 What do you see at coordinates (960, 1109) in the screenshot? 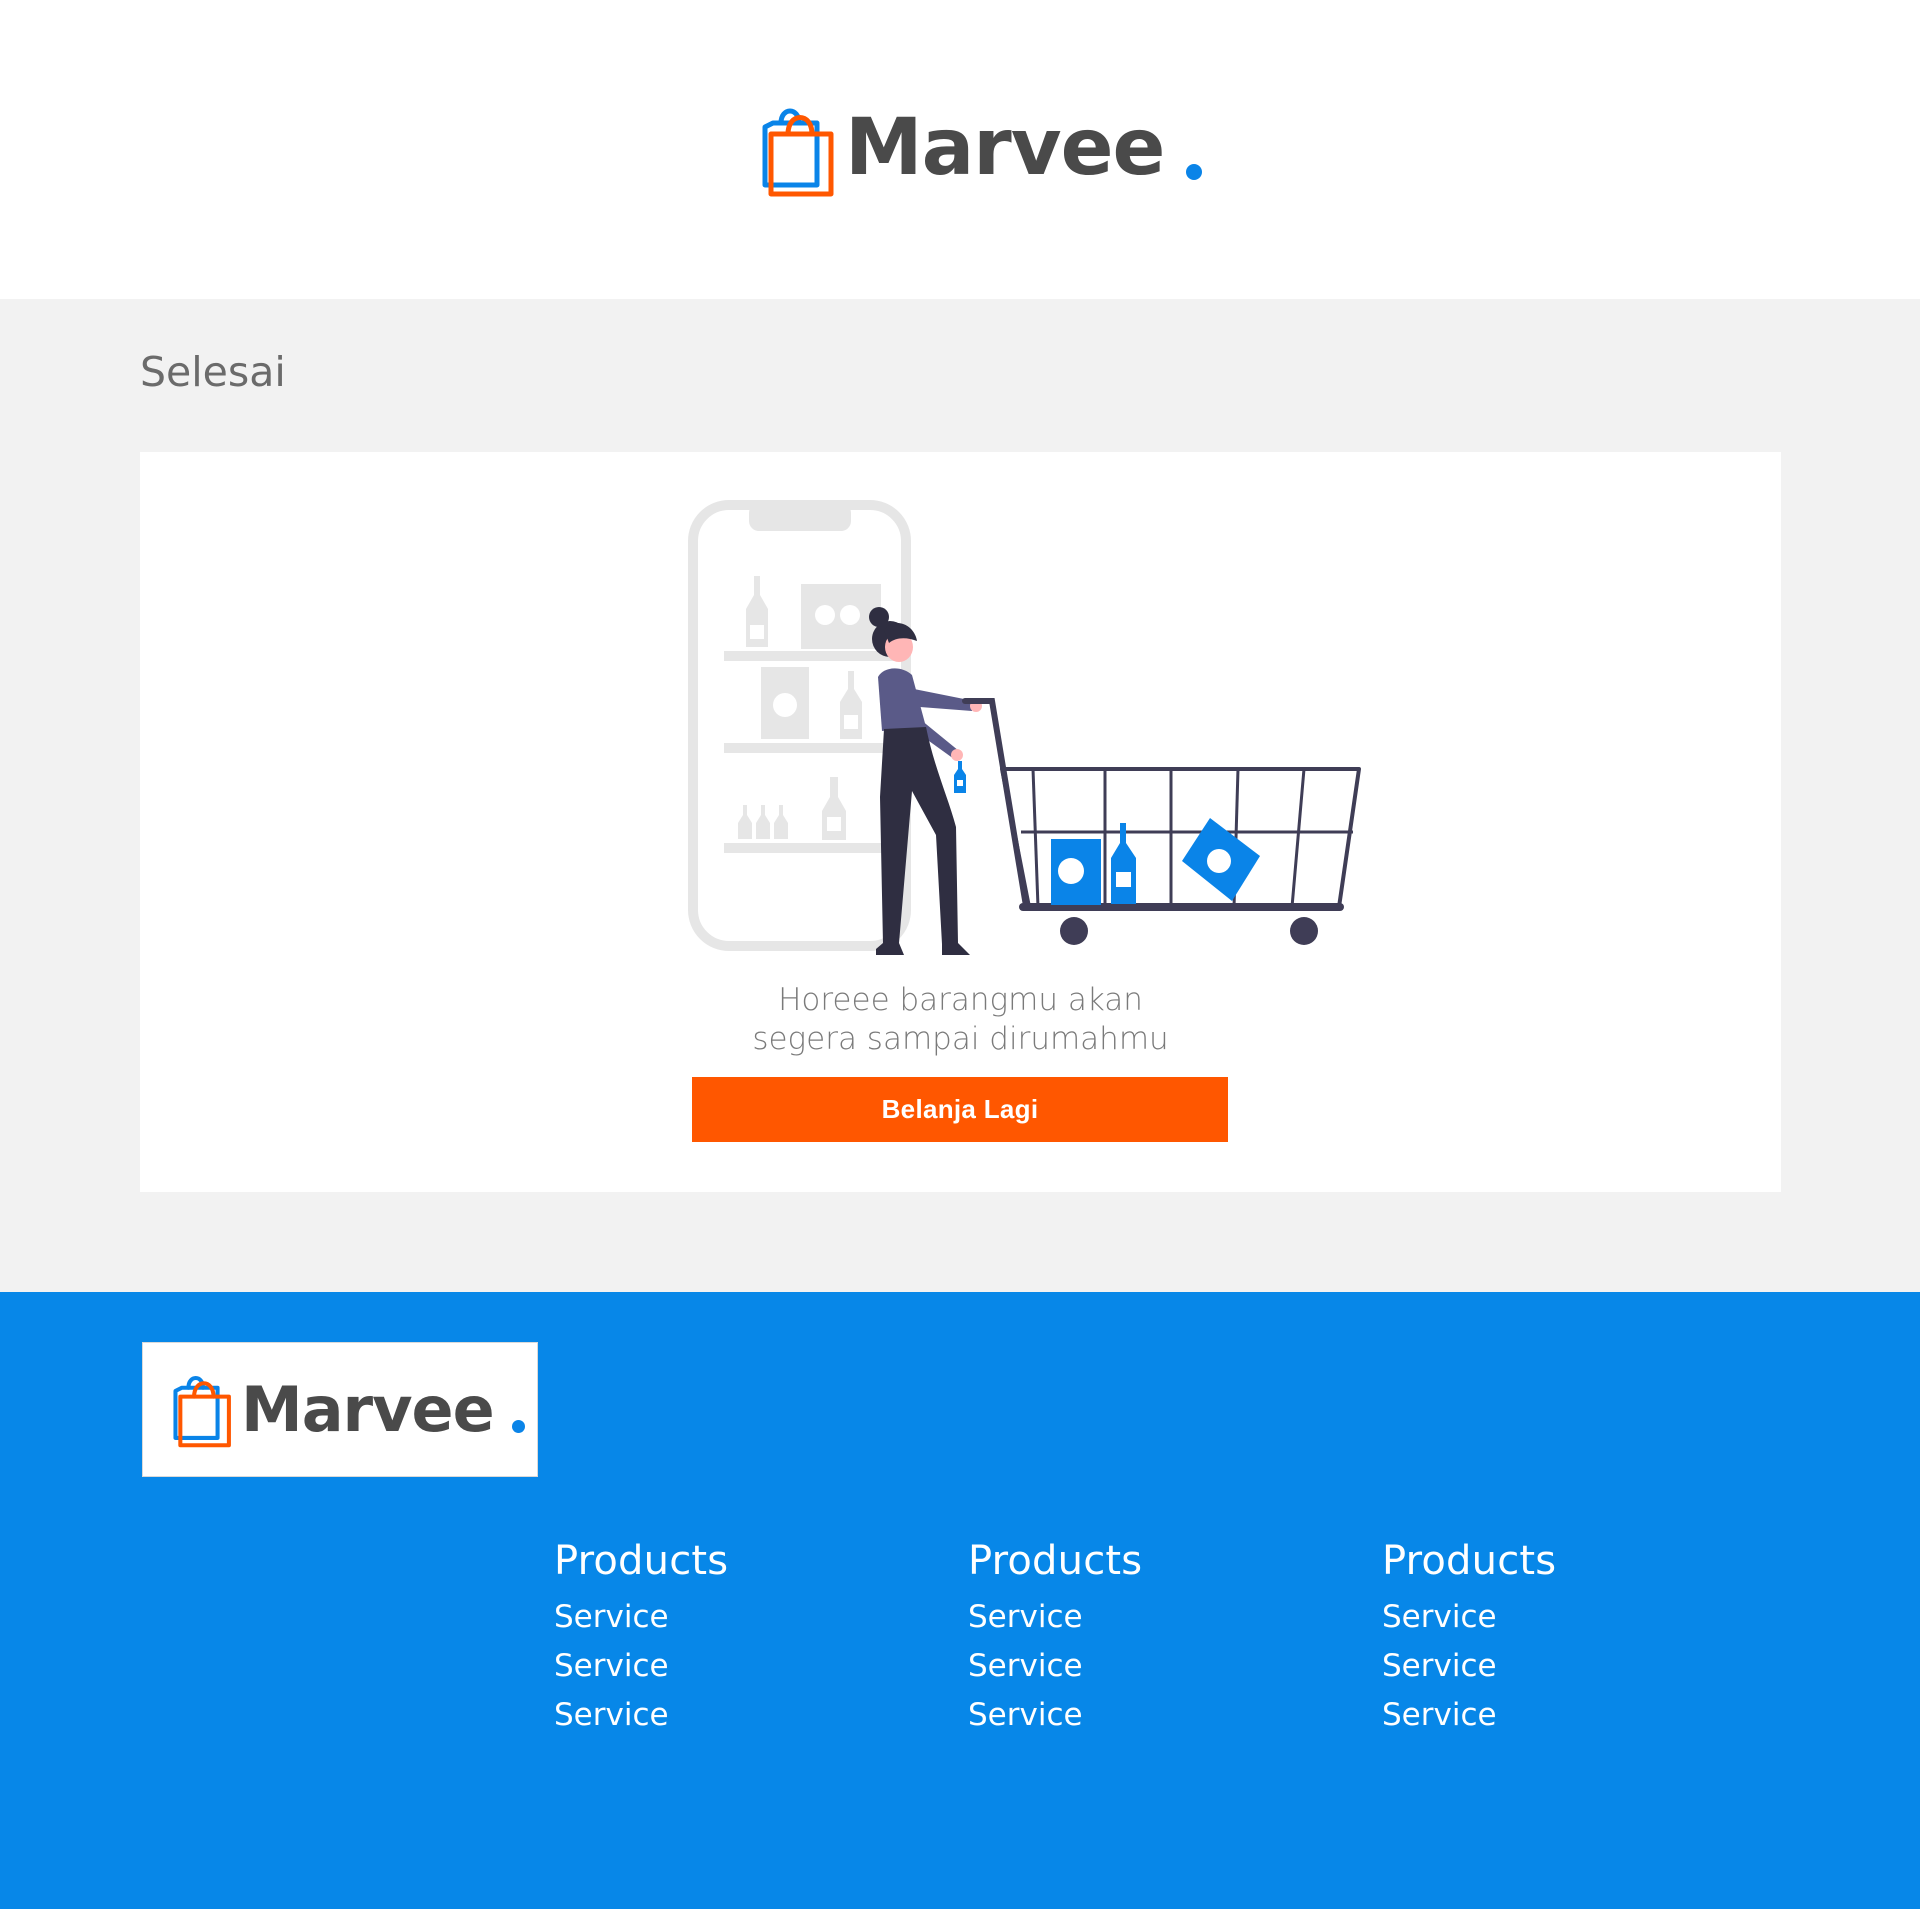
I see `shop-again-button: Belanja Lagi` at bounding box center [960, 1109].